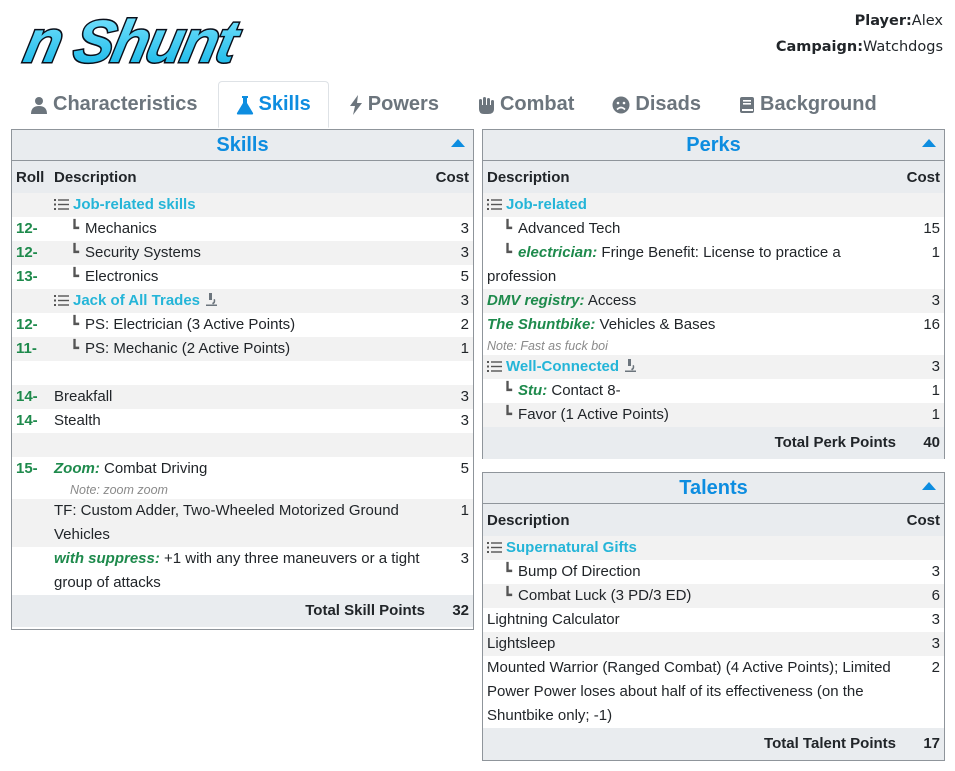  What do you see at coordinates (244, 104) in the screenshot?
I see `flask-icon` at bounding box center [244, 104].